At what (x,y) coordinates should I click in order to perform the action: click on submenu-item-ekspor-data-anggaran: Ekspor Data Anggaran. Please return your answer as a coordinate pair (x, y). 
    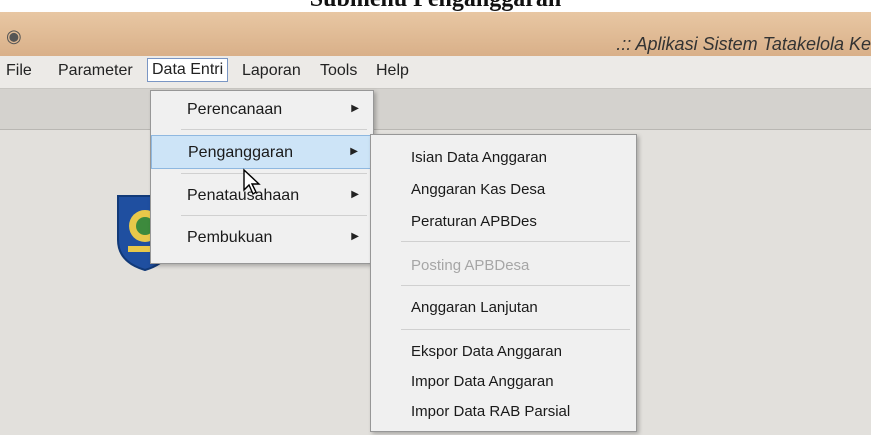
    Looking at the image, I should click on (503, 352).